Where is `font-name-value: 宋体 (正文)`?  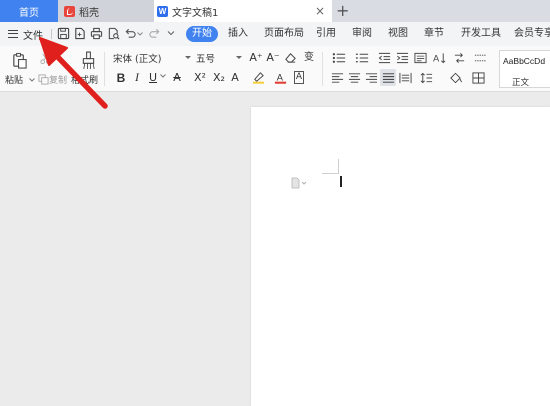 font-name-value: 宋体 (正文) is located at coordinates (137, 59).